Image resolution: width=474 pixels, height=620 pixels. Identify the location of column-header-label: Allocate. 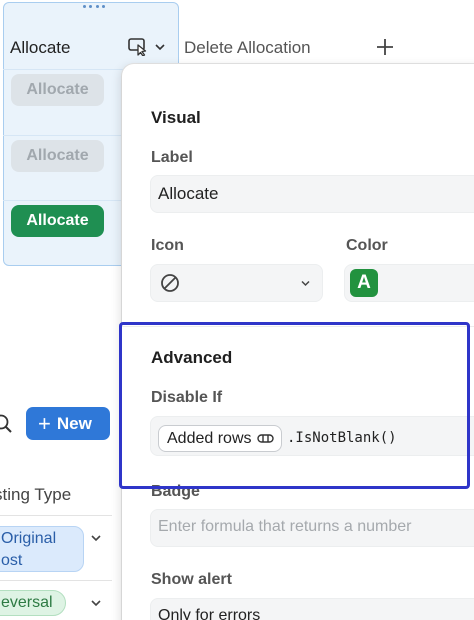
(40, 48).